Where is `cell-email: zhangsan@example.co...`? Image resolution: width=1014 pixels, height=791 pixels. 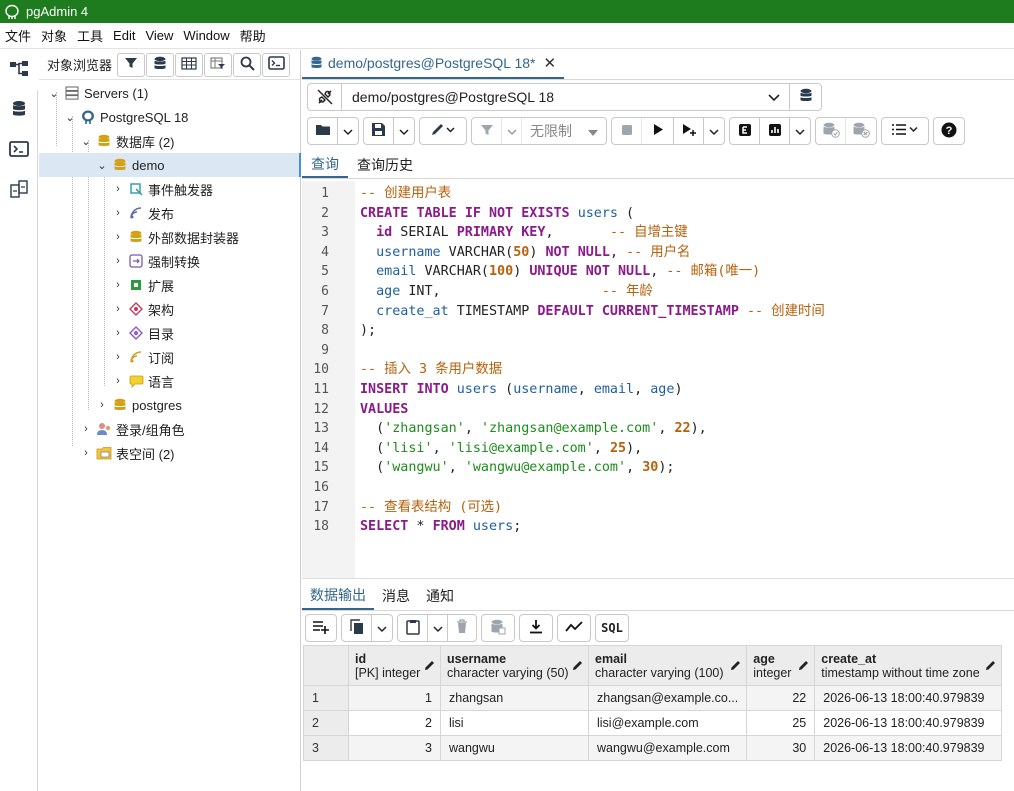 cell-email: zhangsan@example.co... is located at coordinates (667, 698).